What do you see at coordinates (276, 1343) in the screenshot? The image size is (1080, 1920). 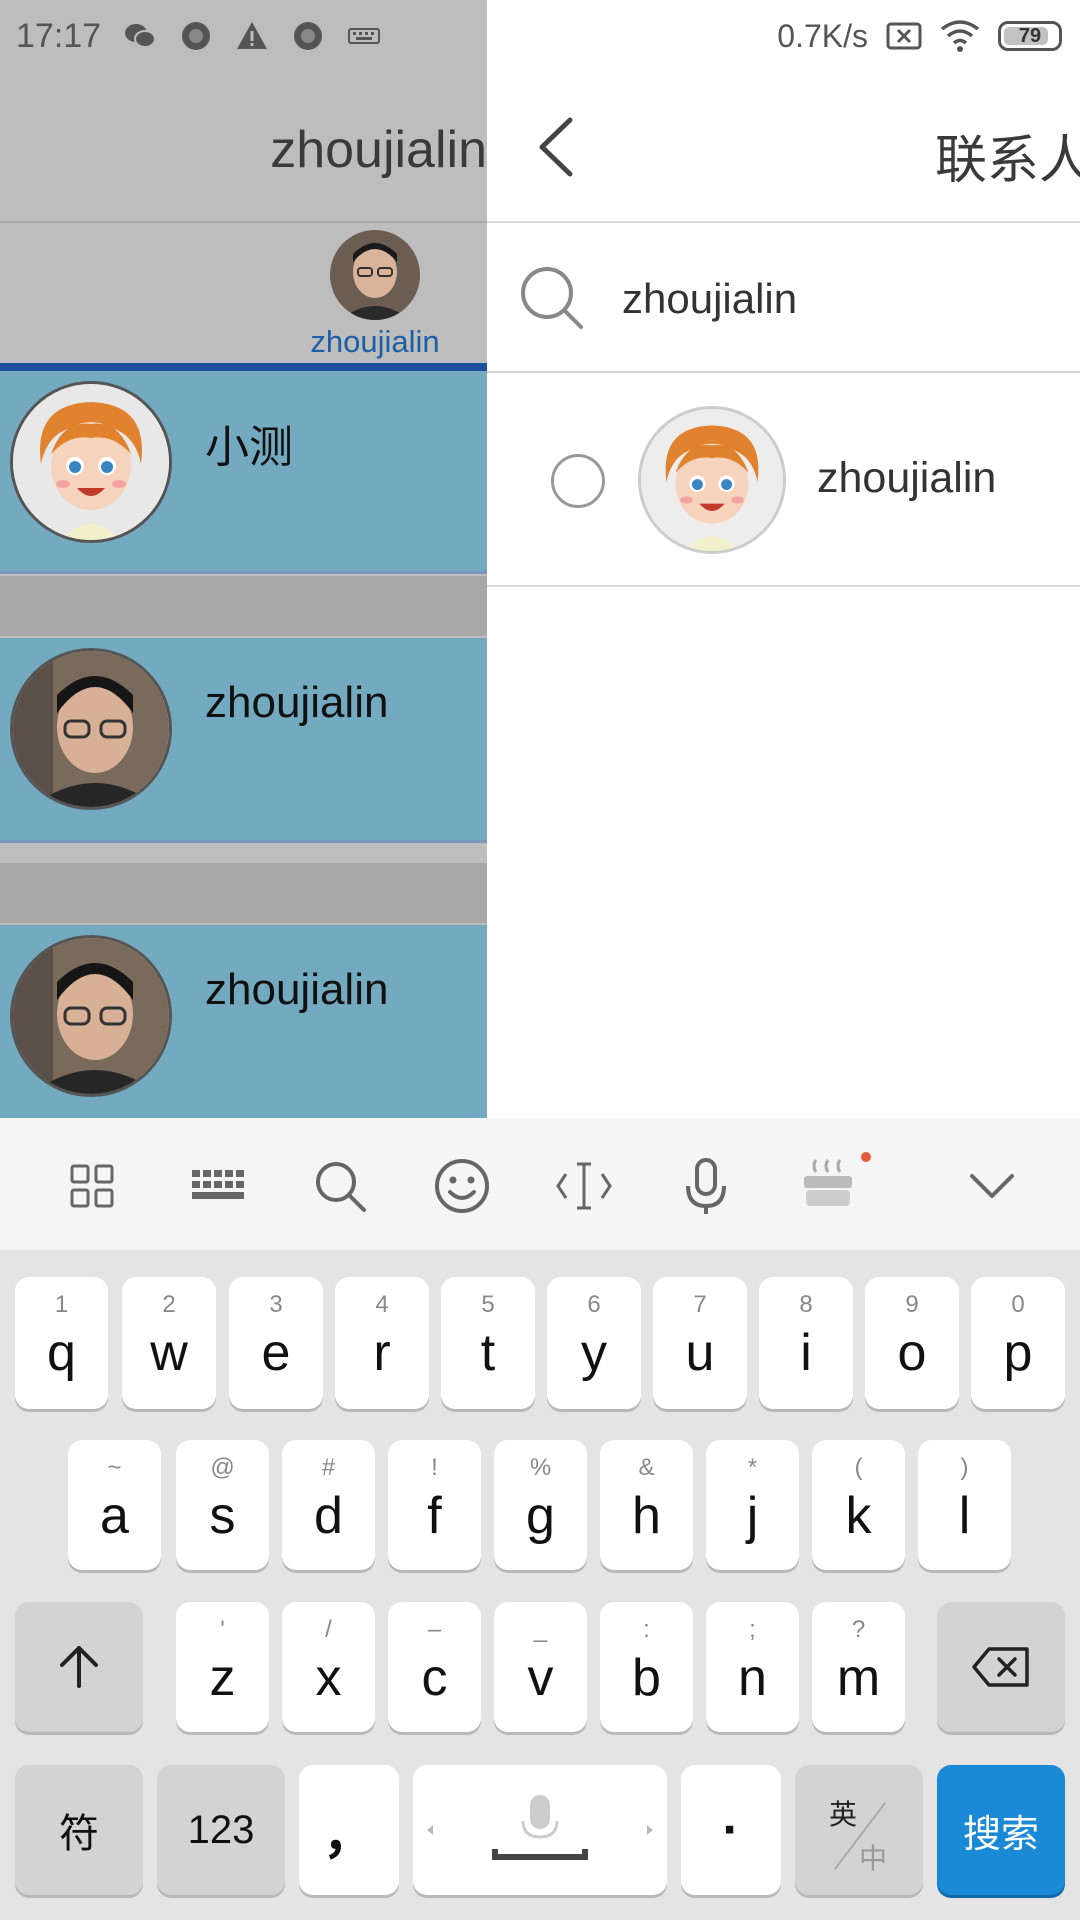 I see `key-e: 3e` at bounding box center [276, 1343].